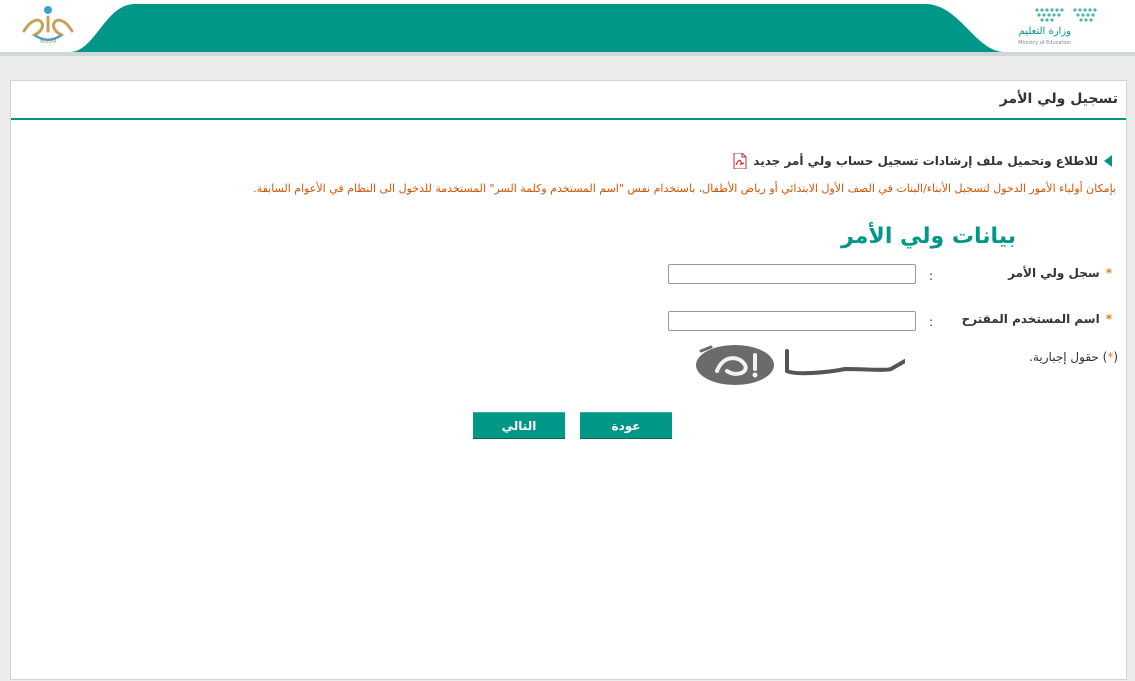 The image size is (1135, 681). I want to click on noor-logo-icon, so click(48, 23).